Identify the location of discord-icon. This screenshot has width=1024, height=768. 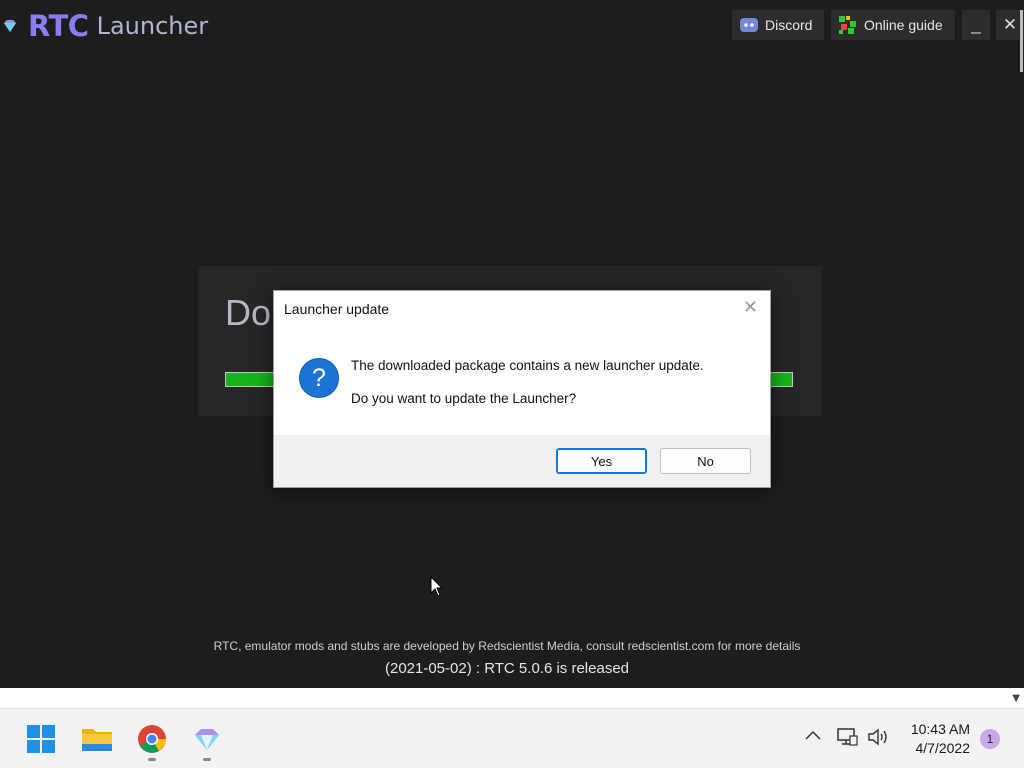
(749, 25).